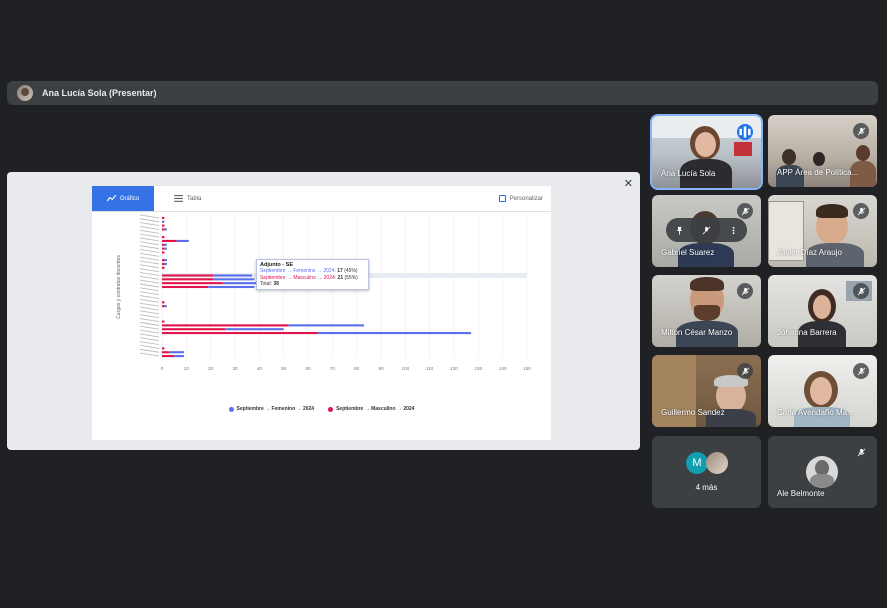  I want to click on mute-icon, so click(707, 230).